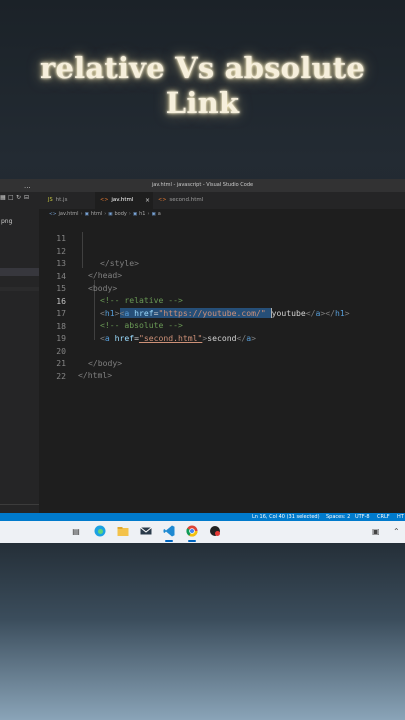 The image size is (405, 720). Describe the element at coordinates (26, 197) in the screenshot. I see `collapse-icon: ⊟` at that location.